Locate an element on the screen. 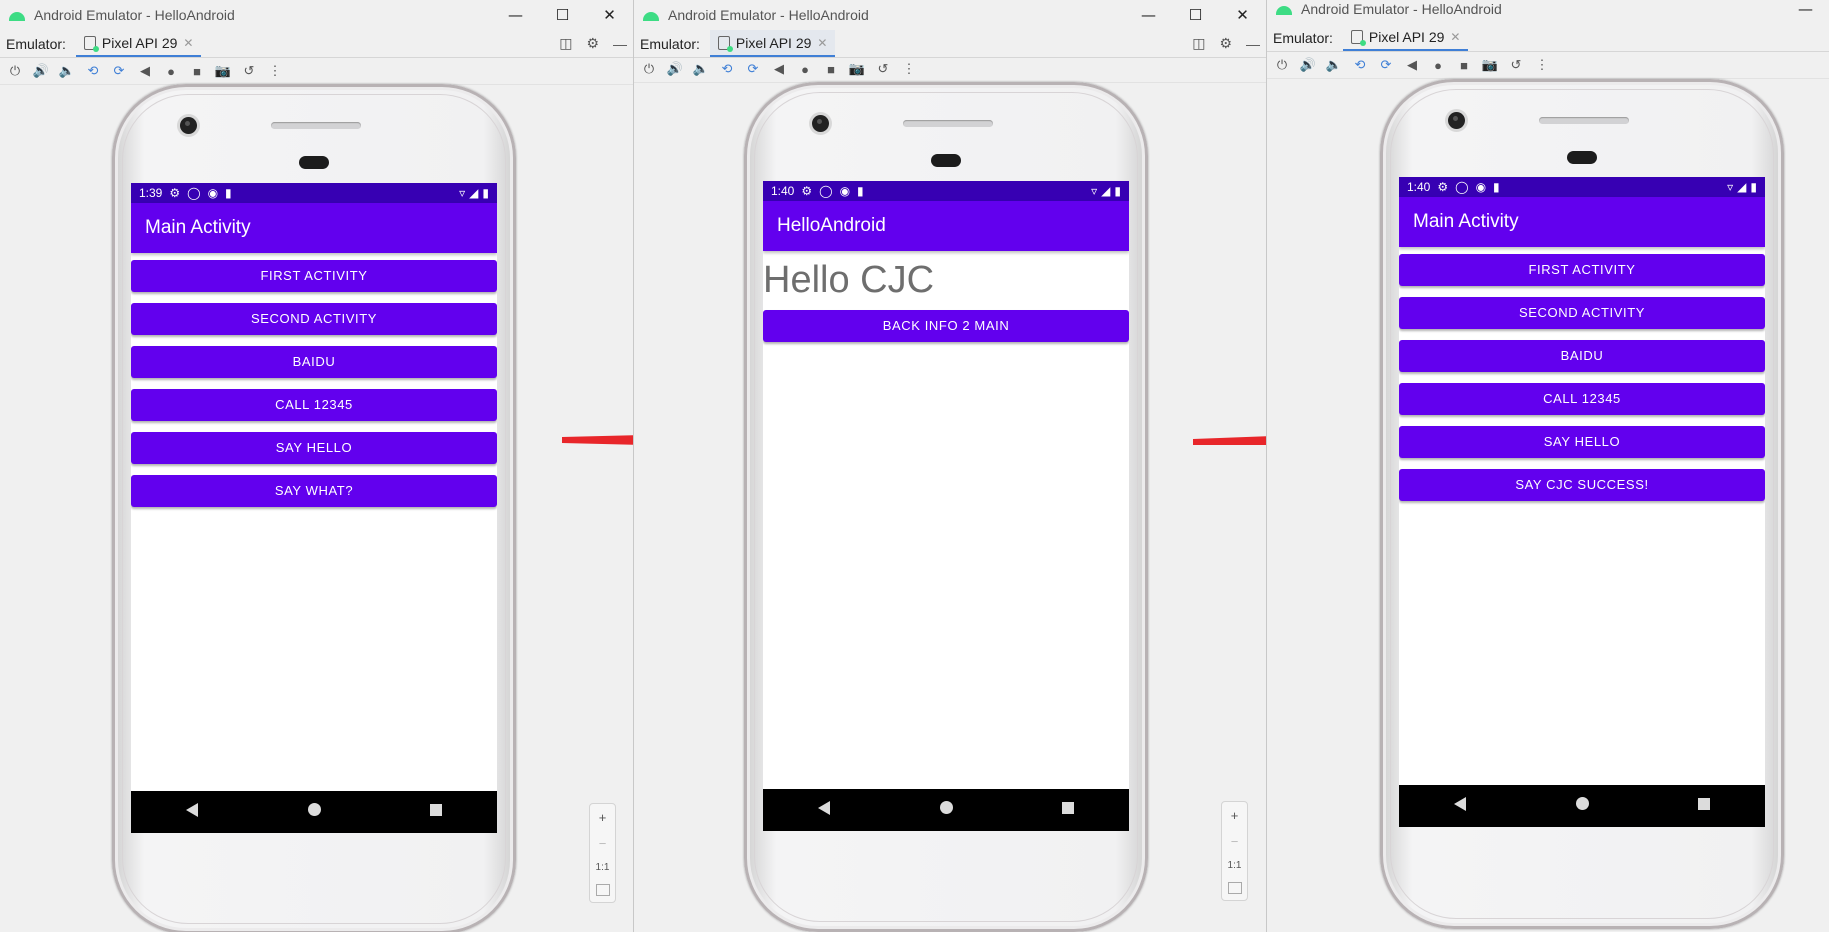 The width and height of the screenshot is (1829, 932). say-success-button: SAY CJC SUCCESS! is located at coordinates (1582, 485).